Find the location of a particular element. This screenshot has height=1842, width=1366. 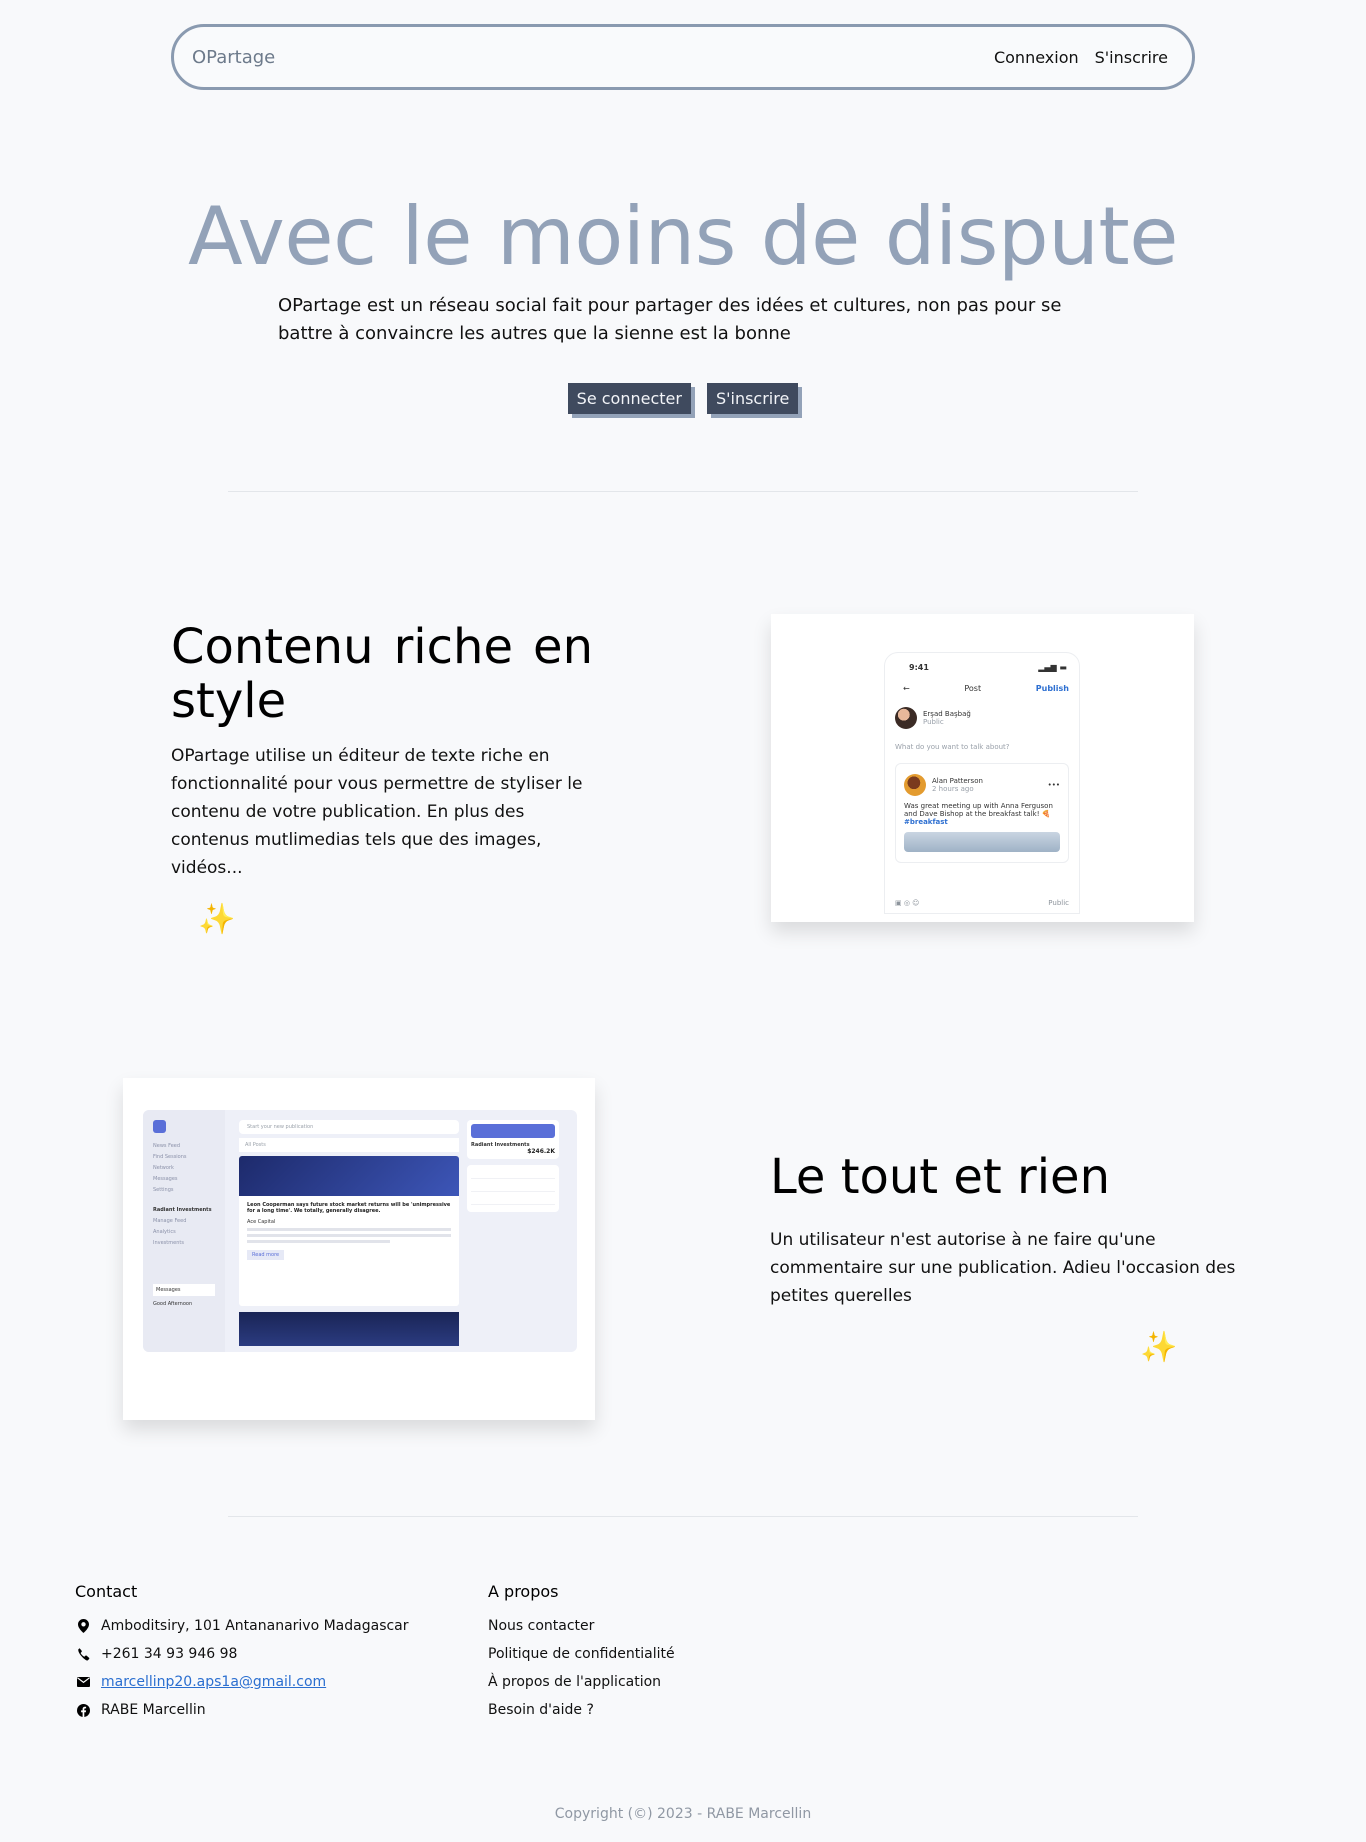

footer-contact-title: Contact is located at coordinates (106, 1591).